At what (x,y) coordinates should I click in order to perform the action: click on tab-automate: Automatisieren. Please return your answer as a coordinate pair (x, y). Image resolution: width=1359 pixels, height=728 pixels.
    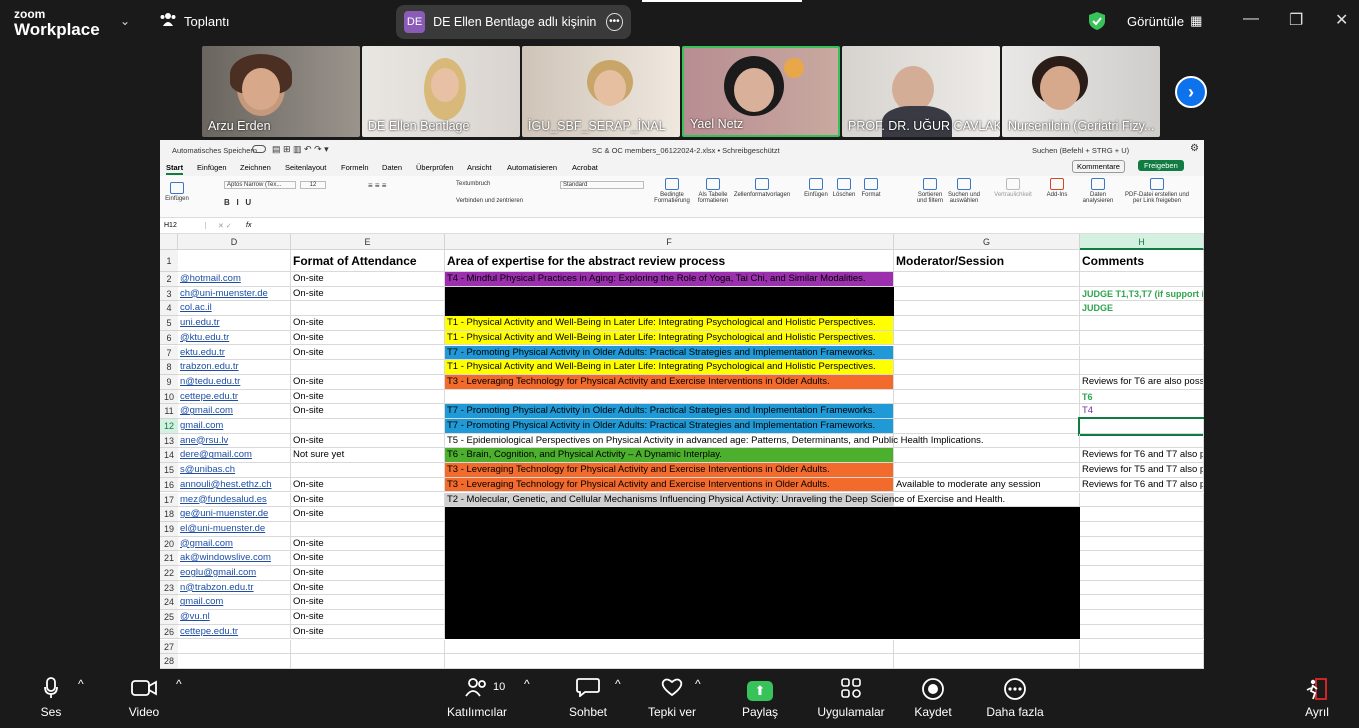
    Looking at the image, I should click on (532, 167).